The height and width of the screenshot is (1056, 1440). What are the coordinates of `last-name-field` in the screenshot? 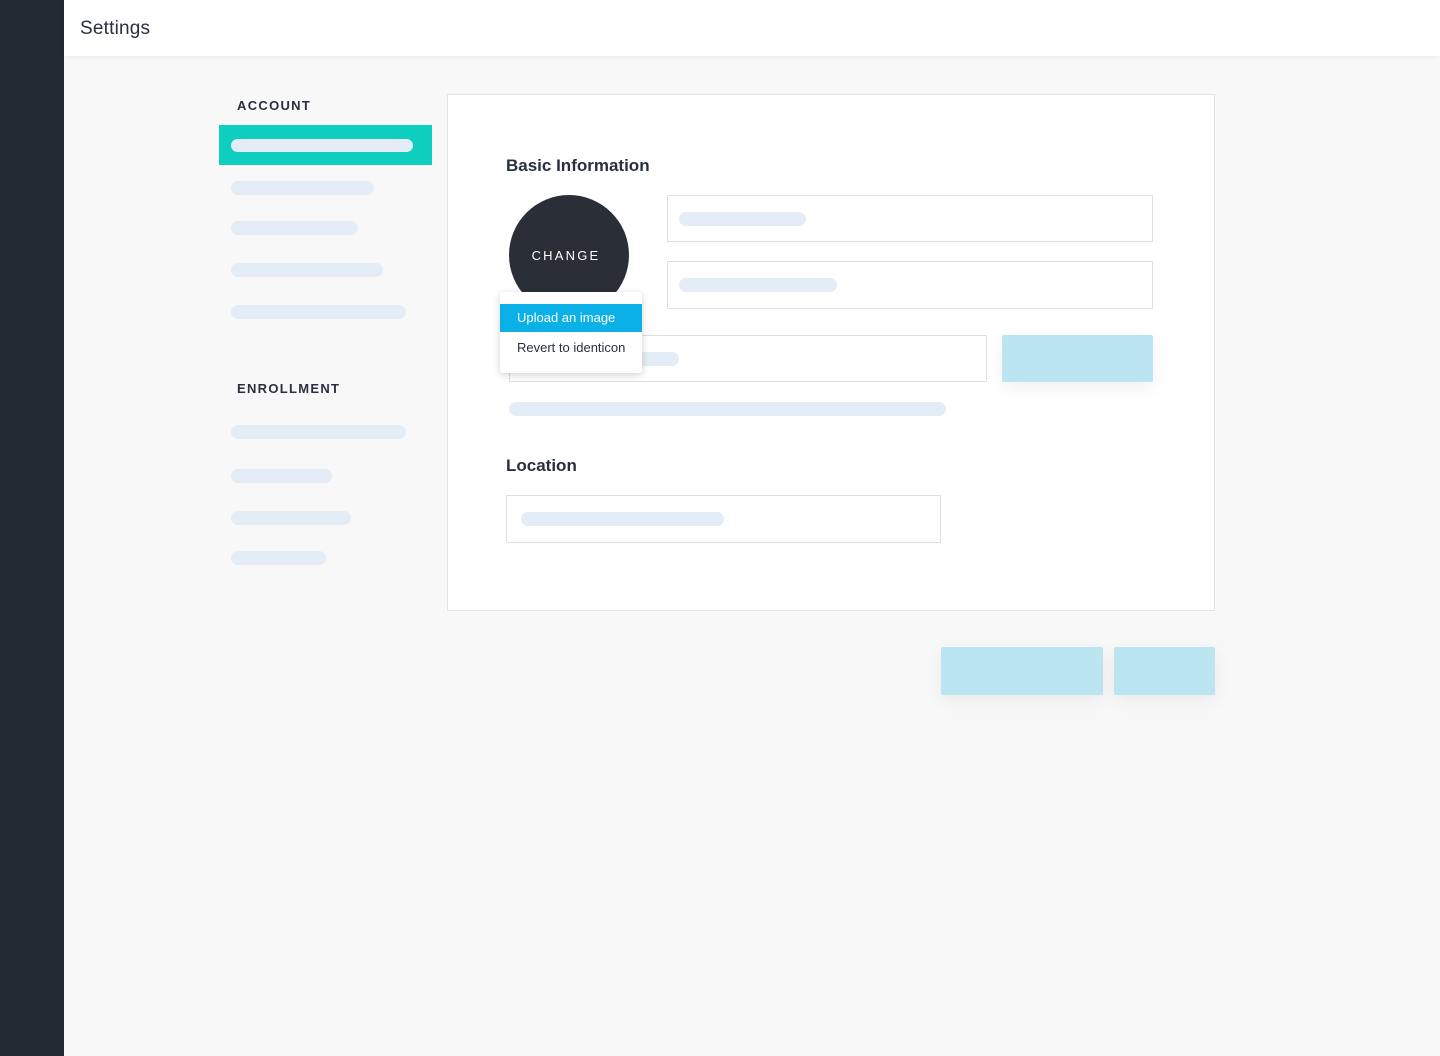 It's located at (910, 285).